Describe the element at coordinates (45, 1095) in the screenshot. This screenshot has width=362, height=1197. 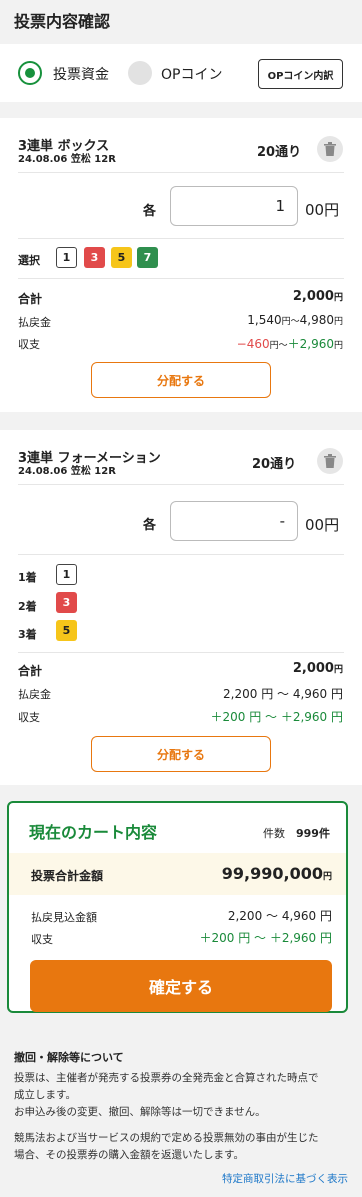
I see `note-line: 成立します。` at that location.